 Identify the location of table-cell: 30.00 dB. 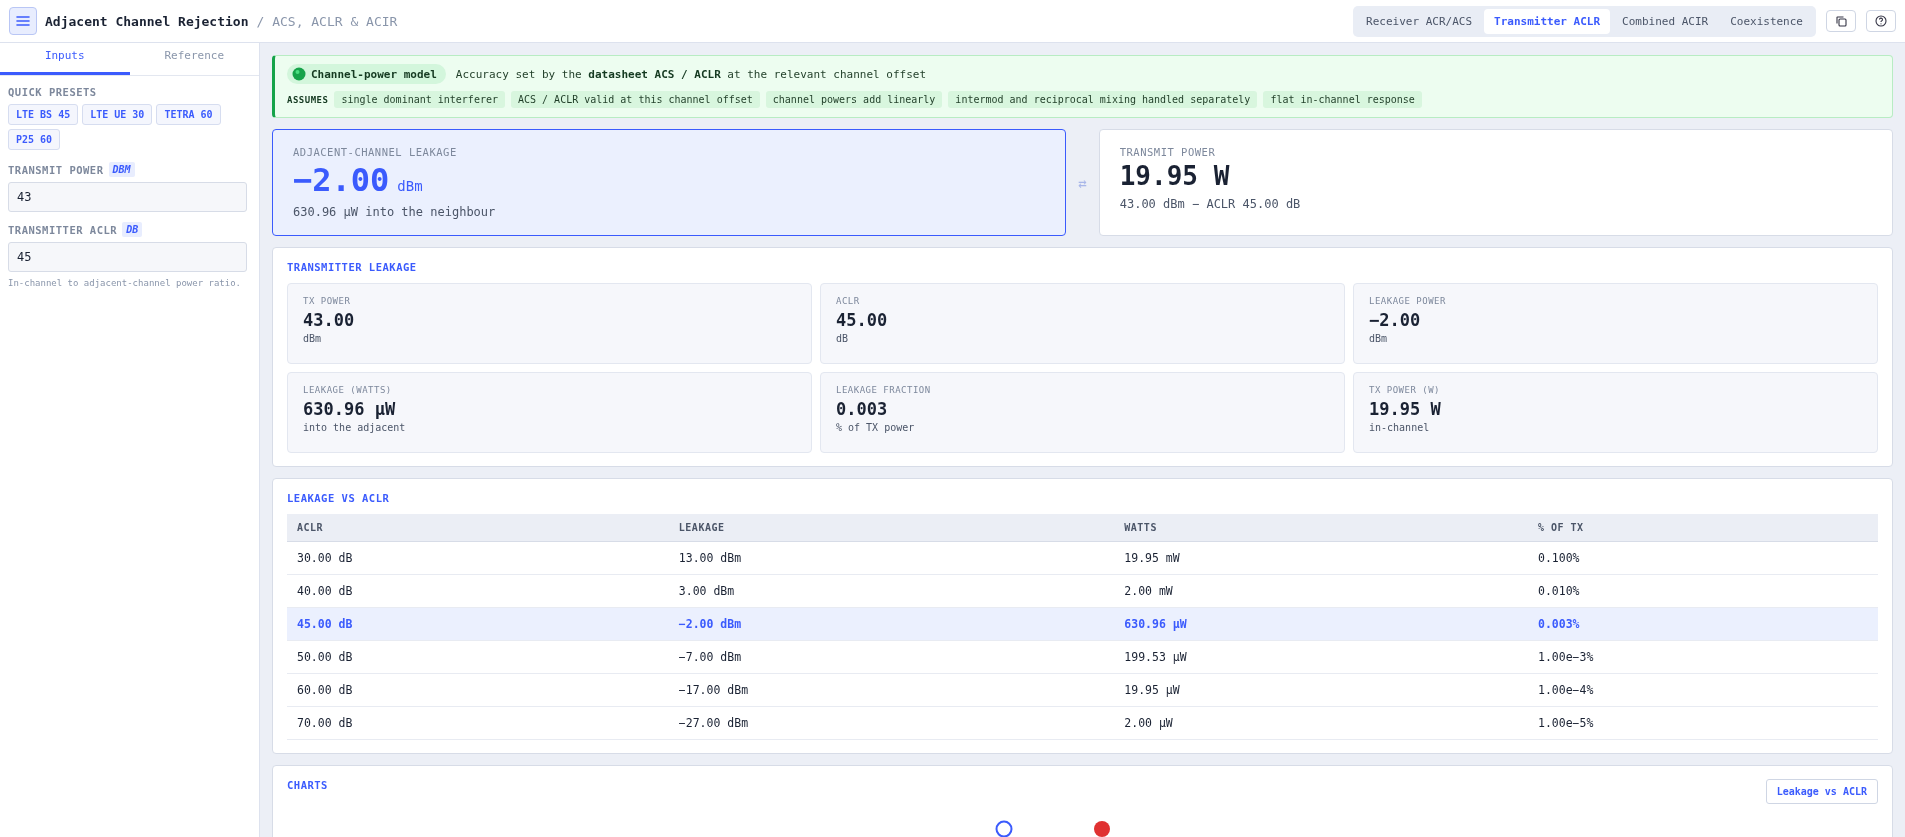
(478, 558).